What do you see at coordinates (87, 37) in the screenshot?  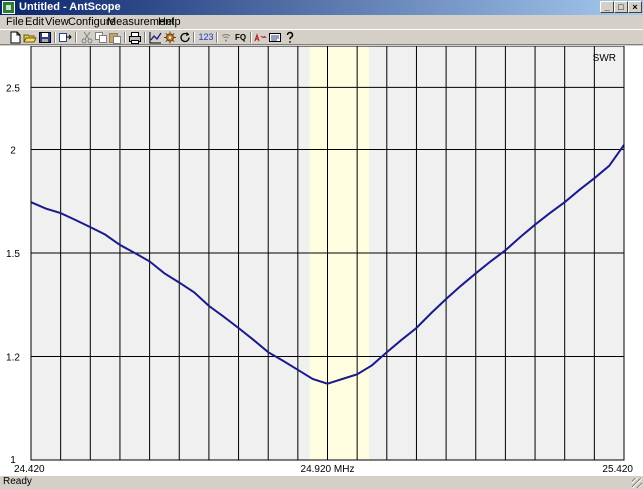 I see `cut-icon` at bounding box center [87, 37].